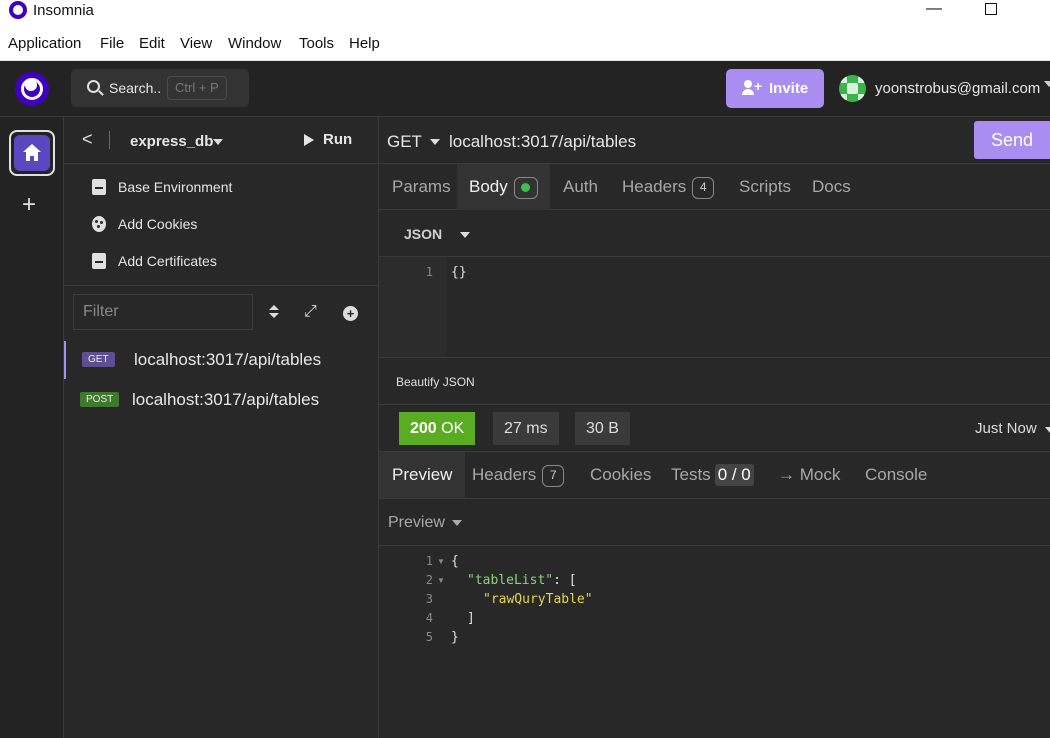 This screenshot has width=1050, height=738. What do you see at coordinates (221, 400) in the screenshot?
I see `request-item: POST localhost:3017/api/tables` at bounding box center [221, 400].